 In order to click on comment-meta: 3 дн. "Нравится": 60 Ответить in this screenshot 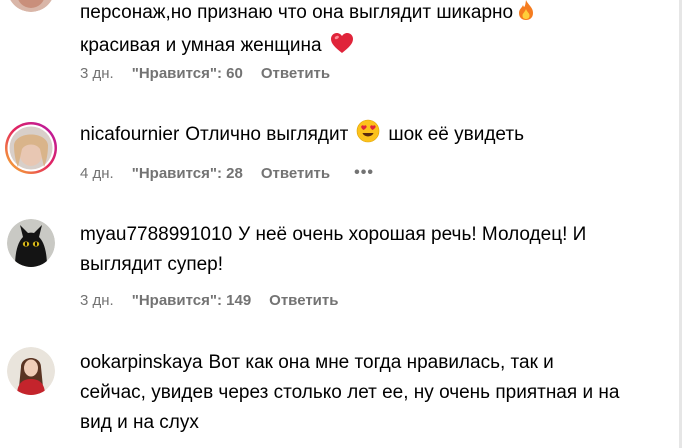, I will do `click(214, 73)`.